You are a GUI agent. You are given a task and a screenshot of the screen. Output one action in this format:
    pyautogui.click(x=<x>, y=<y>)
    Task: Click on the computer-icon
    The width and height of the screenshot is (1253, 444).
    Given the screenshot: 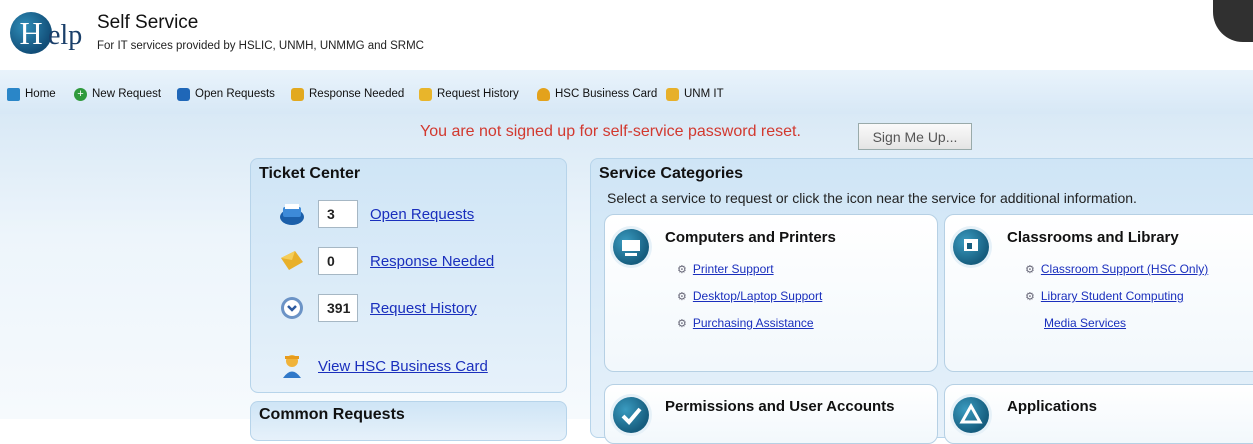 What is the action you would take?
    pyautogui.click(x=631, y=247)
    